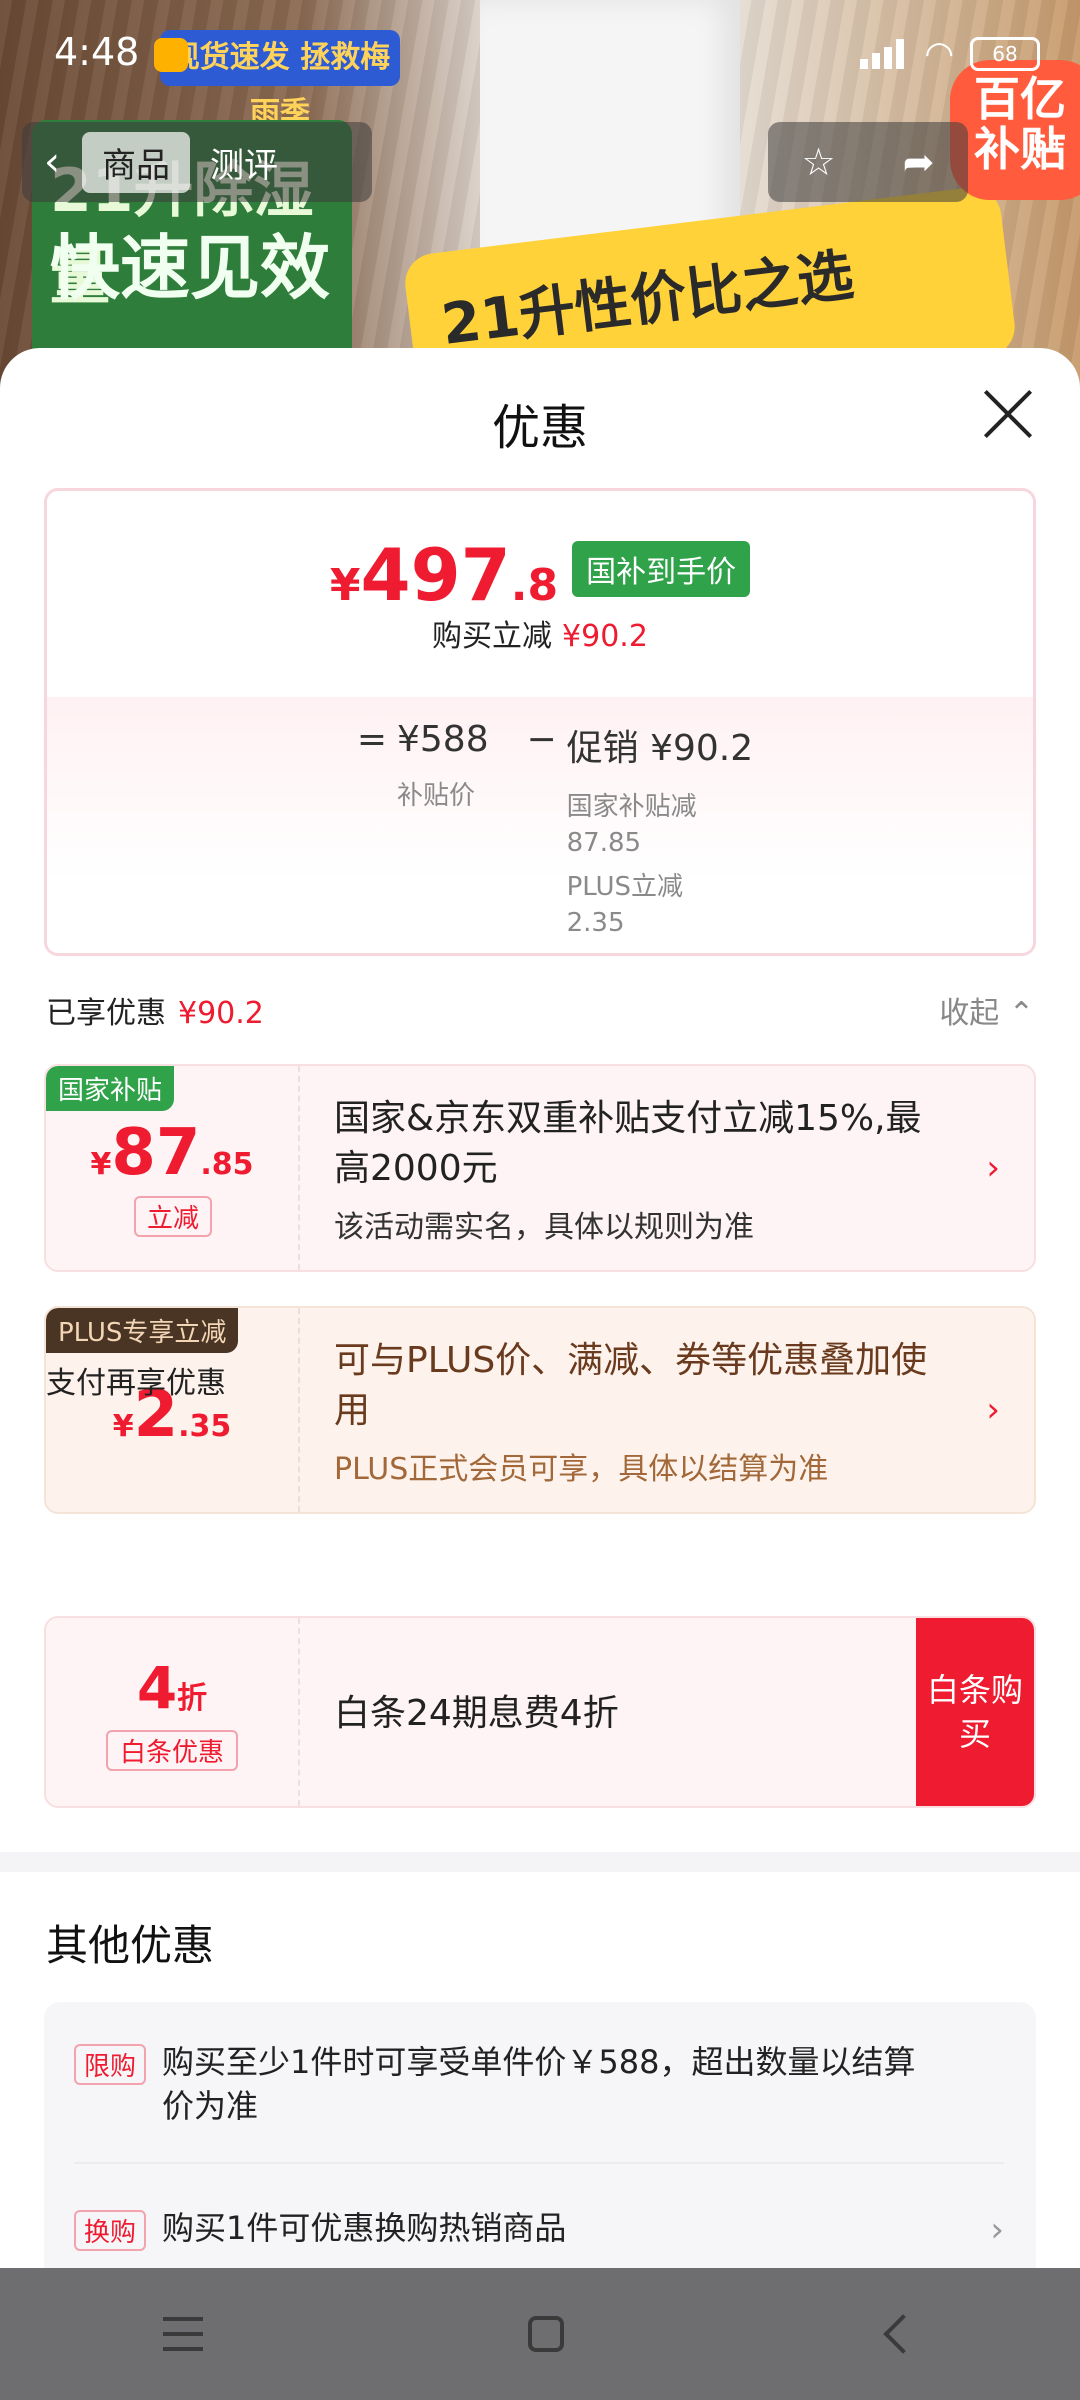 The width and height of the screenshot is (1080, 2400). What do you see at coordinates (1049, 144) in the screenshot?
I see `subsidy-count: 5+` at bounding box center [1049, 144].